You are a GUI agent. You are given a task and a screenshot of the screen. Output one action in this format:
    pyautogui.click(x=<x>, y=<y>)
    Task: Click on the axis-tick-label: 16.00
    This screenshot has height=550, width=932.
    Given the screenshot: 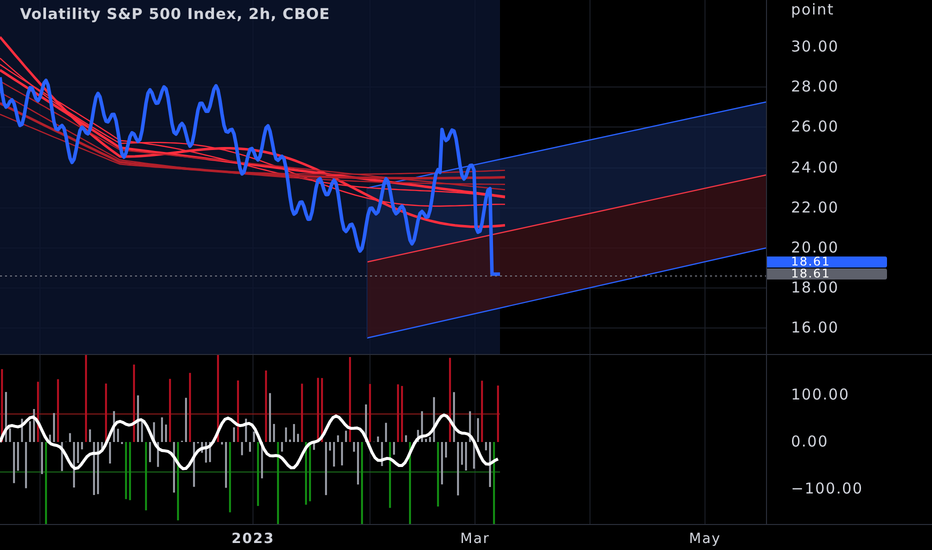 What is the action you would take?
    pyautogui.click(x=815, y=328)
    